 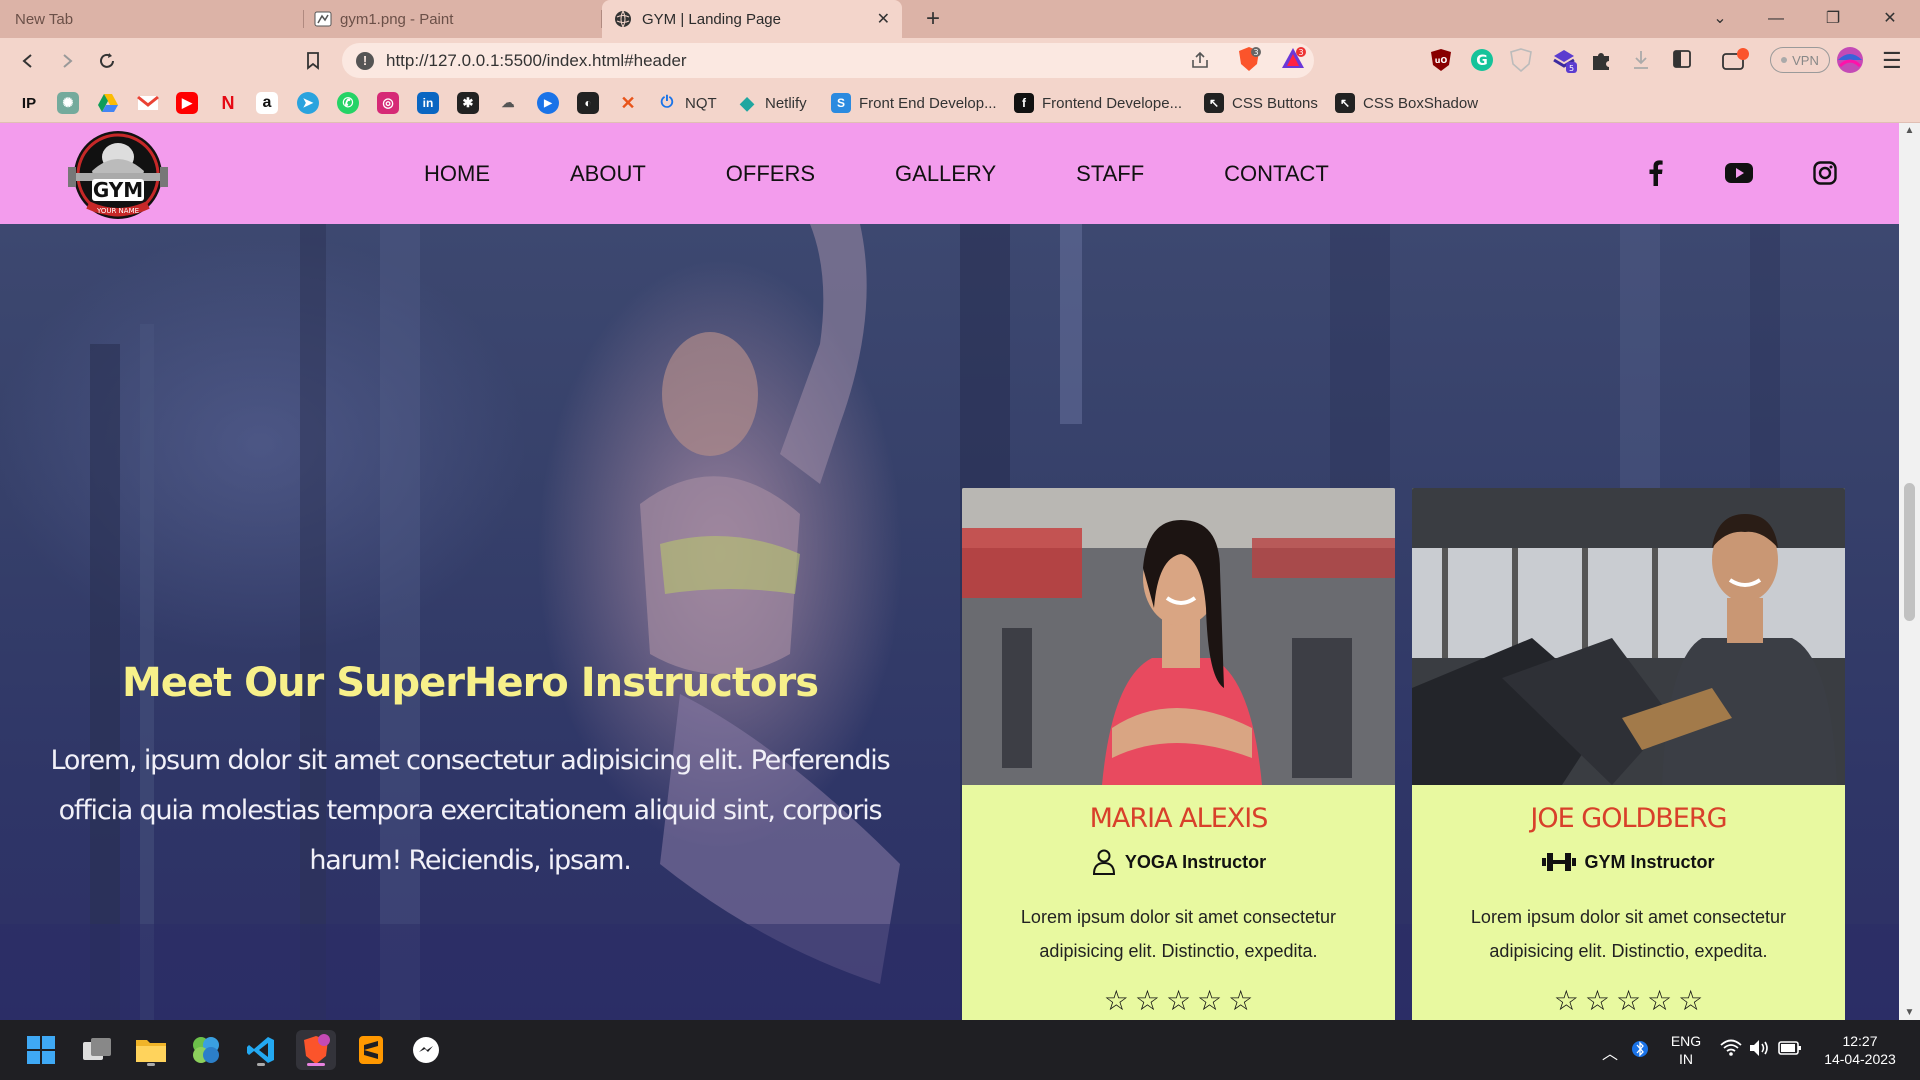 I want to click on whatsapp-bookmark-icon: ✆, so click(x=348, y=103).